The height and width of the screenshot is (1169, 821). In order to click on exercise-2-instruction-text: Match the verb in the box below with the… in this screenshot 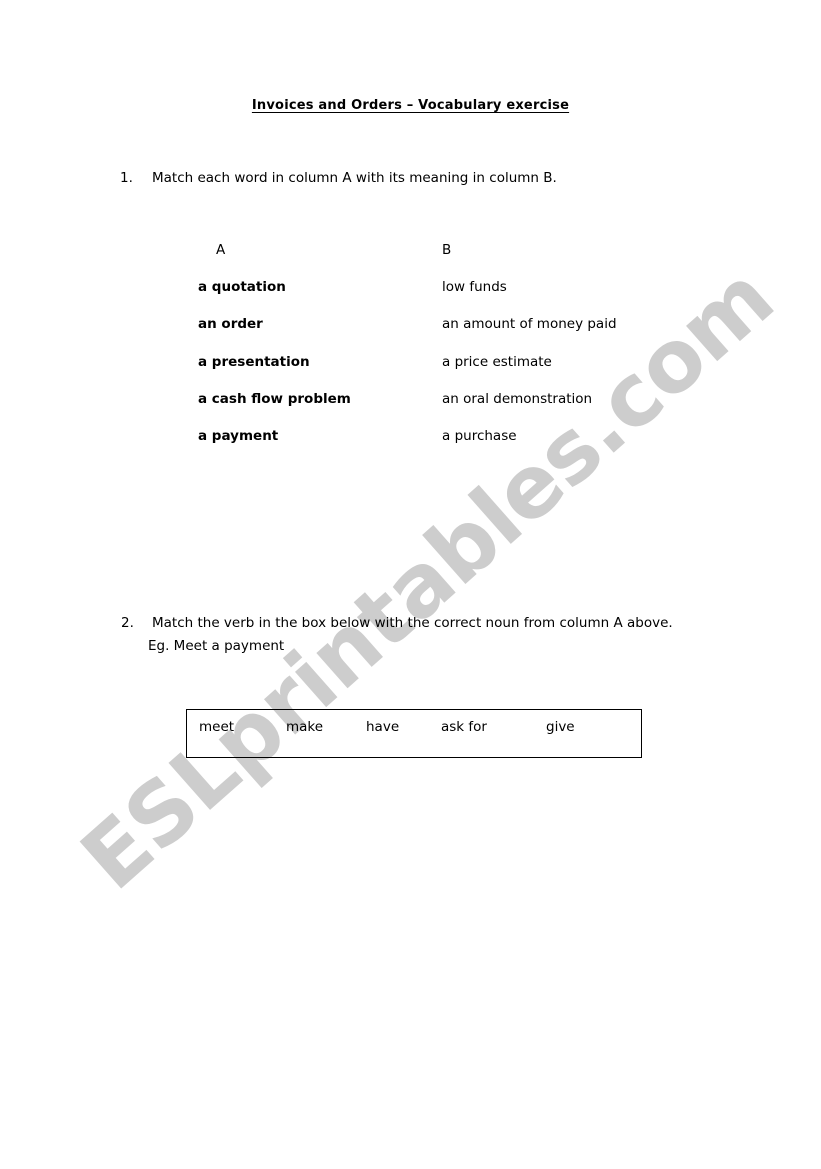, I will do `click(412, 623)`.